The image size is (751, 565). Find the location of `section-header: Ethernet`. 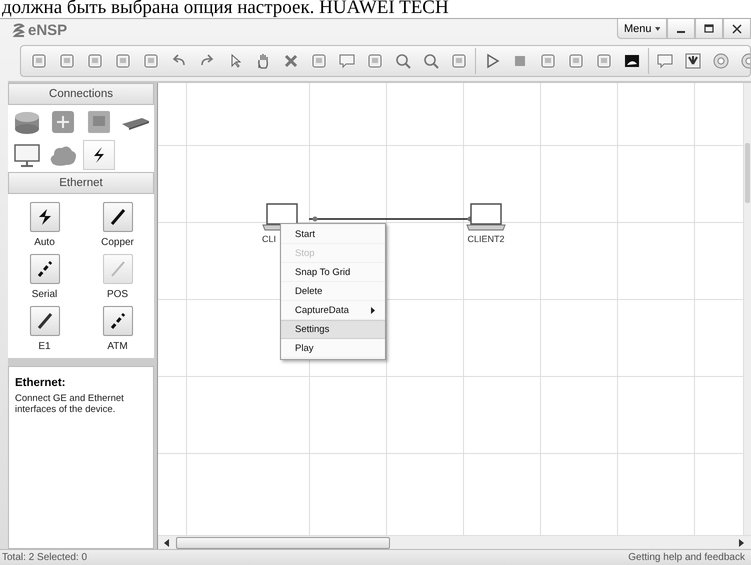

section-header: Ethernet is located at coordinates (81, 183).